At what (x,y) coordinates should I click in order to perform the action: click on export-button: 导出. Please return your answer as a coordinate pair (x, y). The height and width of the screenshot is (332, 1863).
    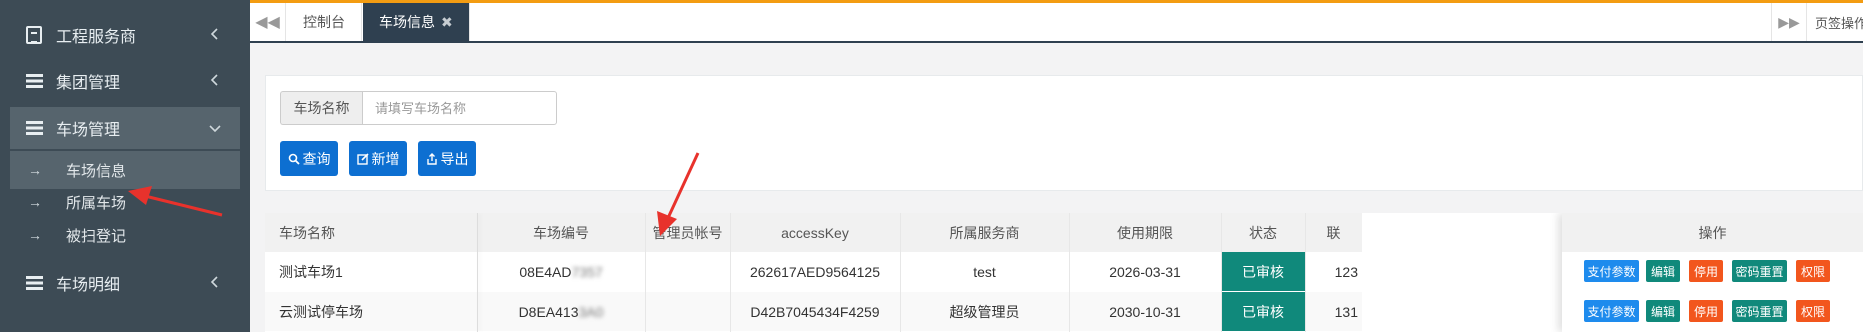
    Looking at the image, I should click on (447, 158).